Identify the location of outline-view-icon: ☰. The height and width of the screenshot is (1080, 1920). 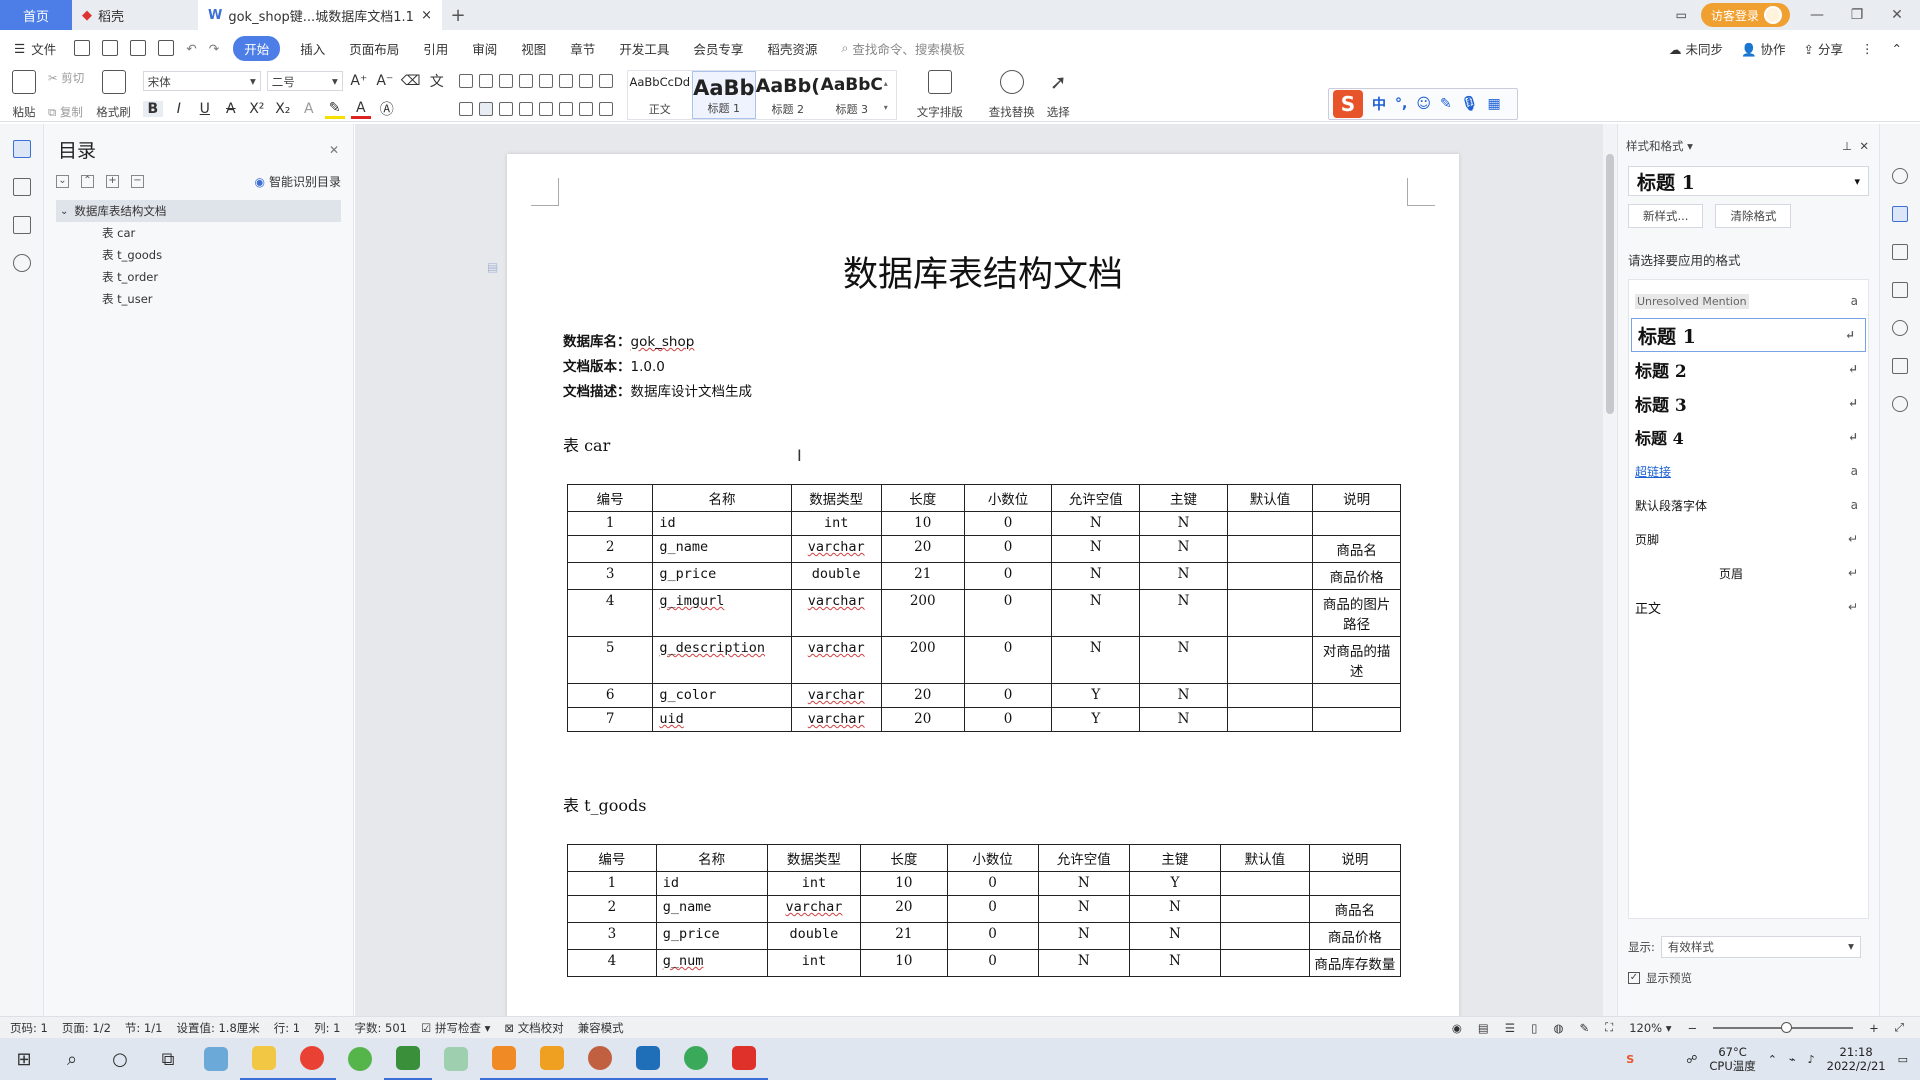
(1510, 1028).